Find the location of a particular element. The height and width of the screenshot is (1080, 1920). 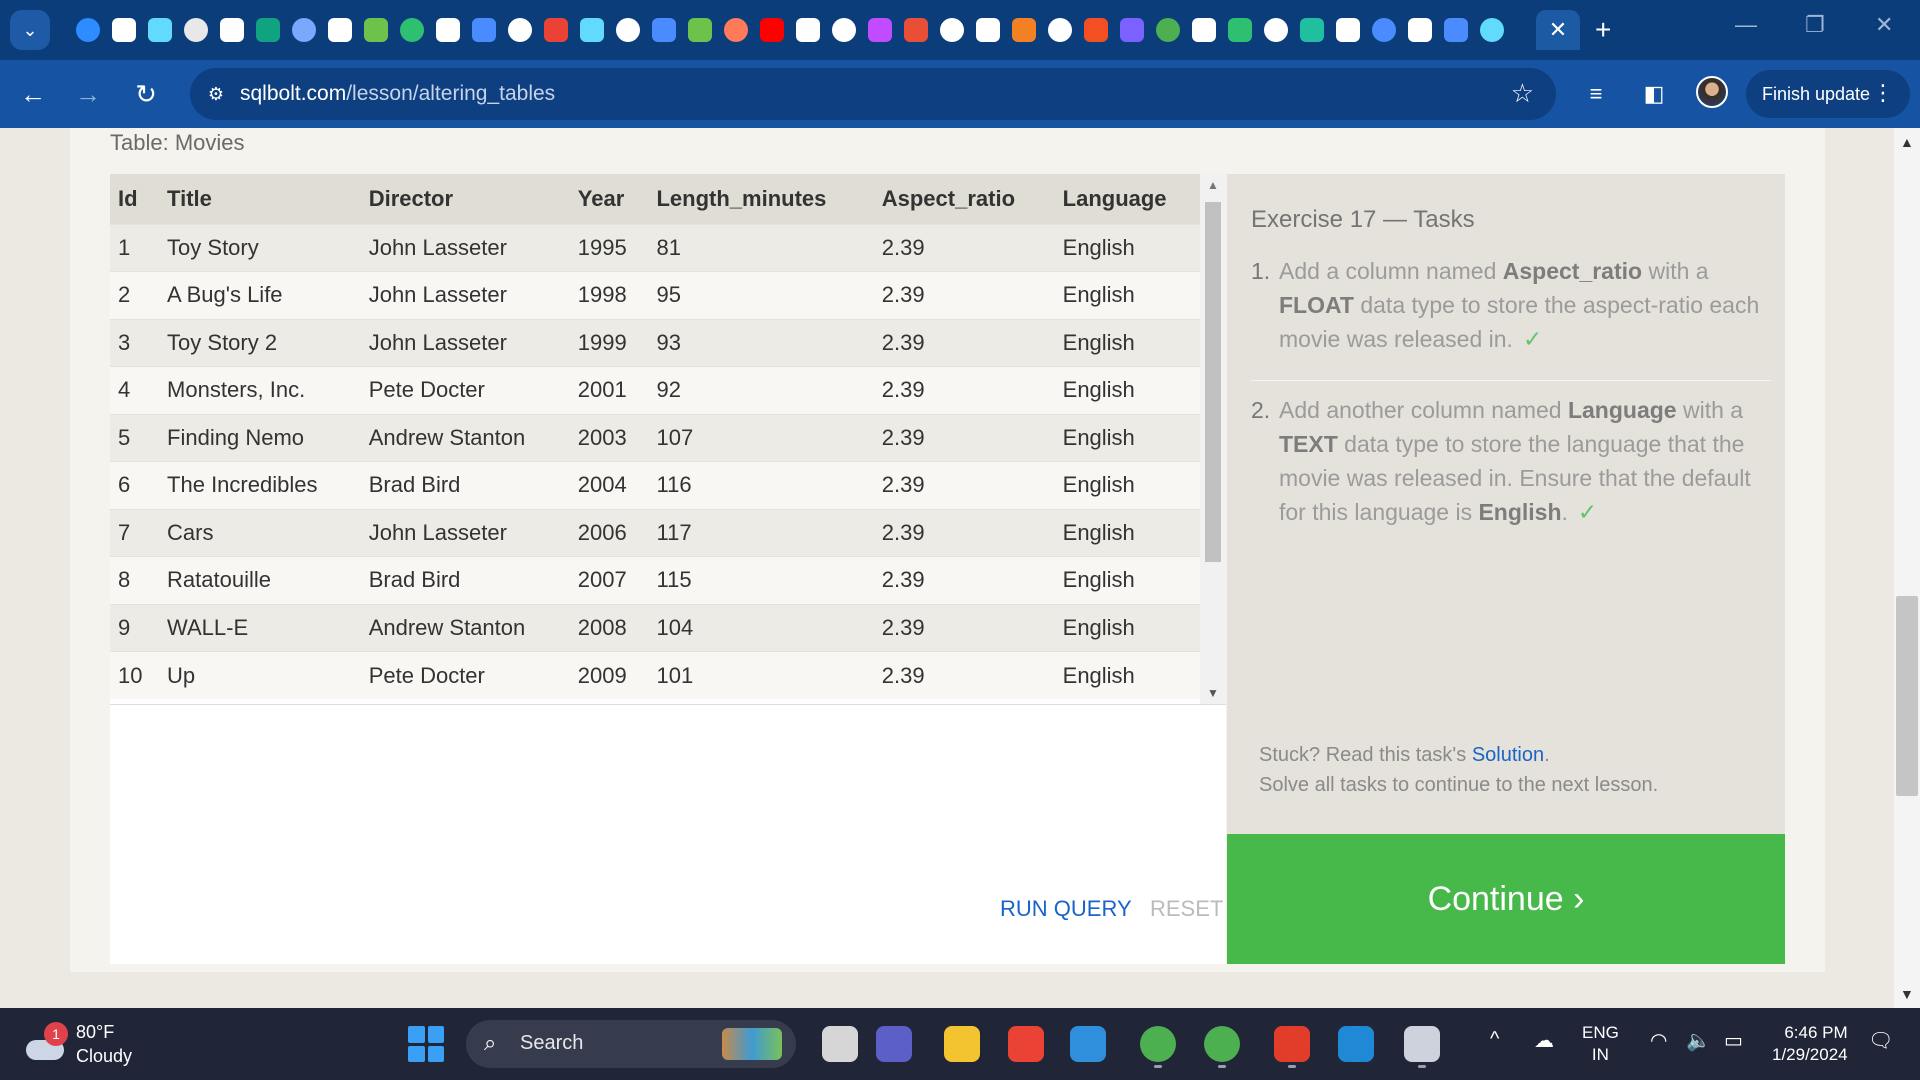

scroll-down-arrow-icon: ▼ is located at coordinates (1213, 693).